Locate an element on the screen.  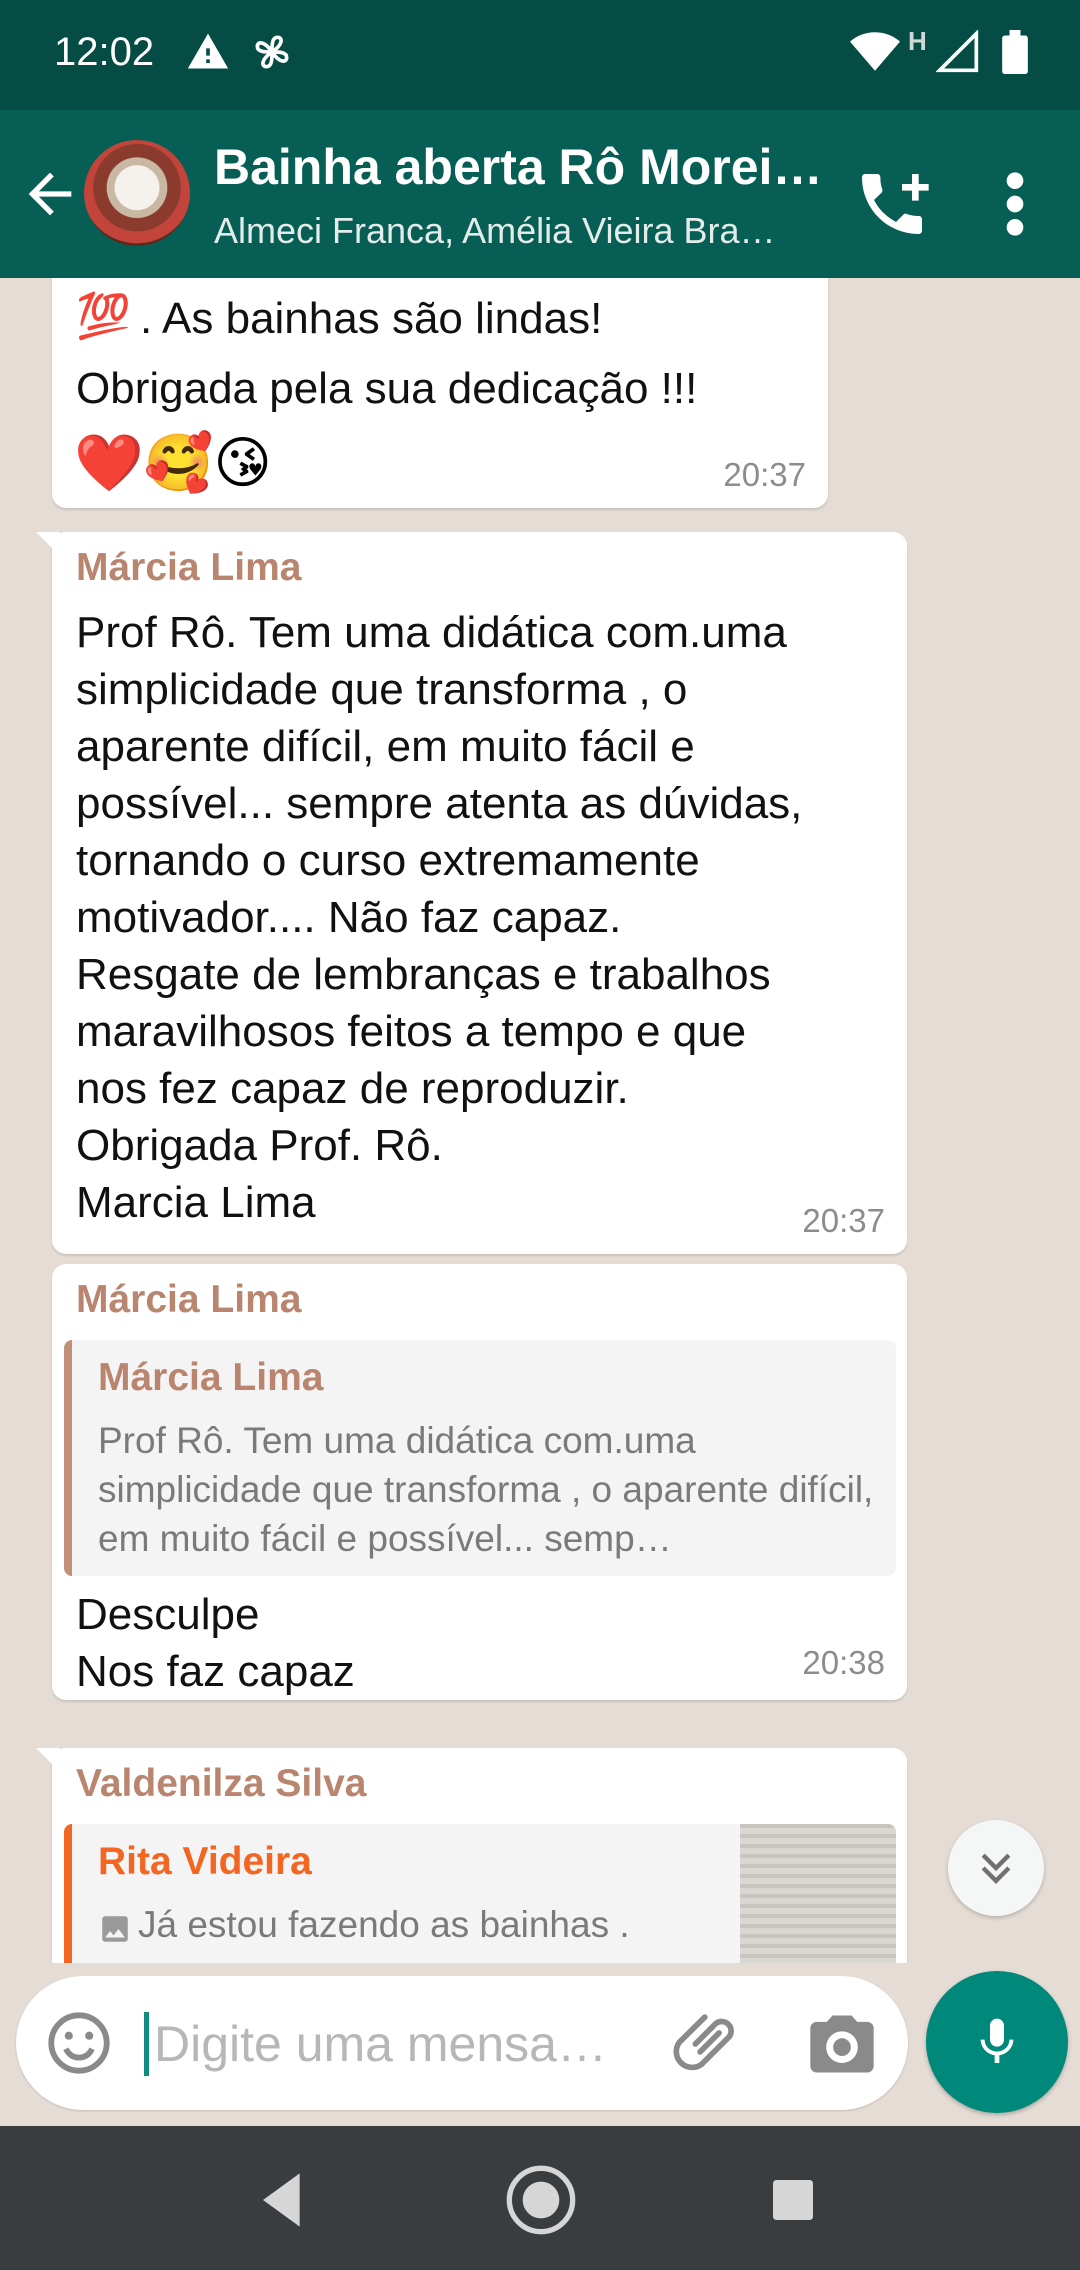
quoted-sender: Márcia Lima is located at coordinates (211, 1377).